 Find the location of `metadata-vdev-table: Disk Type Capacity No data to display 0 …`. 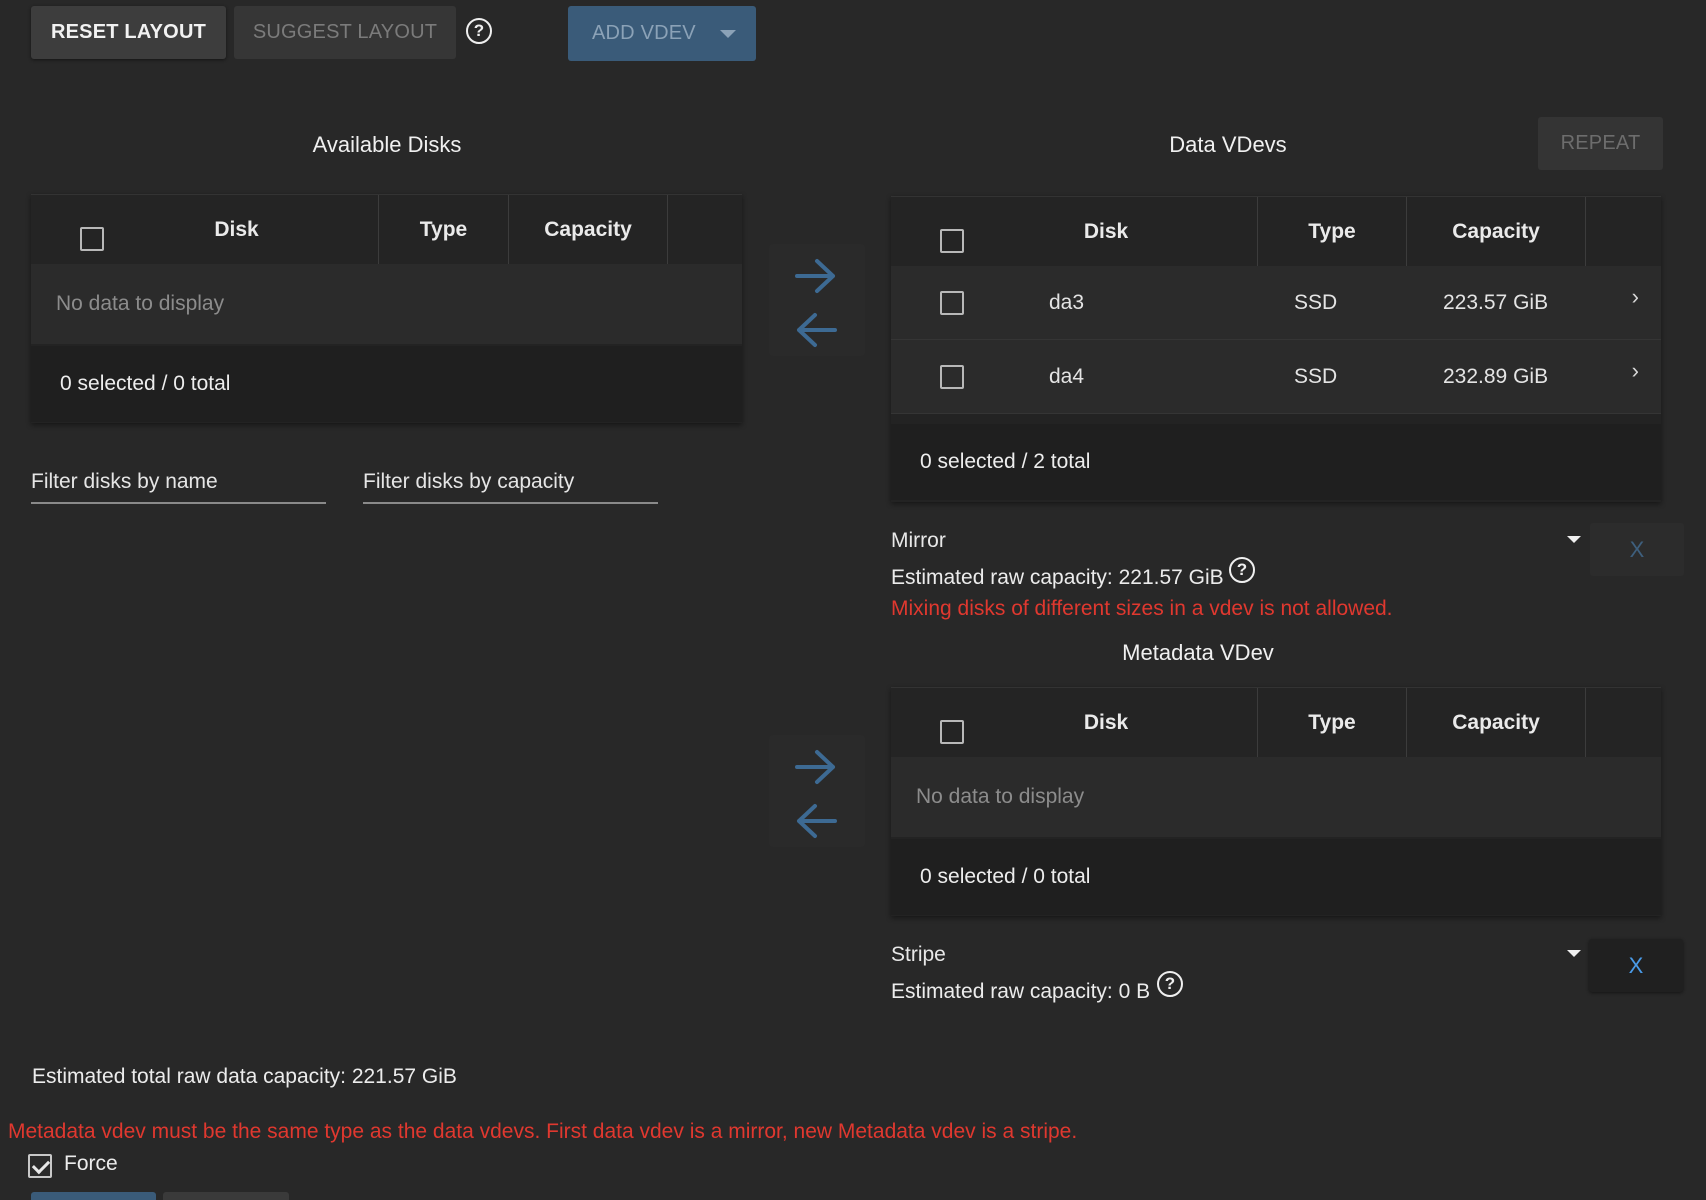

metadata-vdev-table: Disk Type Capacity No data to display 0 … is located at coordinates (1276, 801).